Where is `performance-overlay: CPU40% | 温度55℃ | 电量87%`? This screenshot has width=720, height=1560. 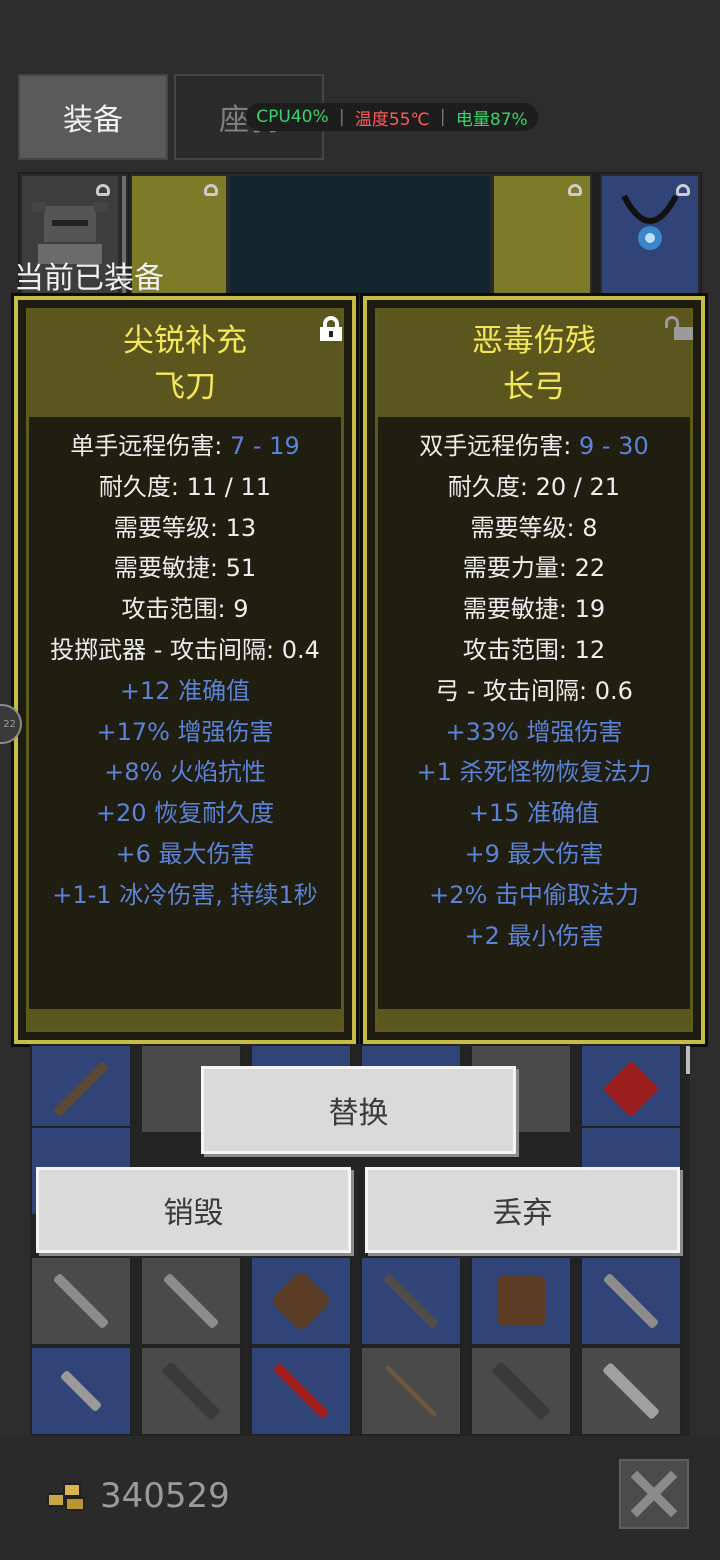
performance-overlay: CPU40% | 温度55℃ | 电量87% is located at coordinates (392, 117).